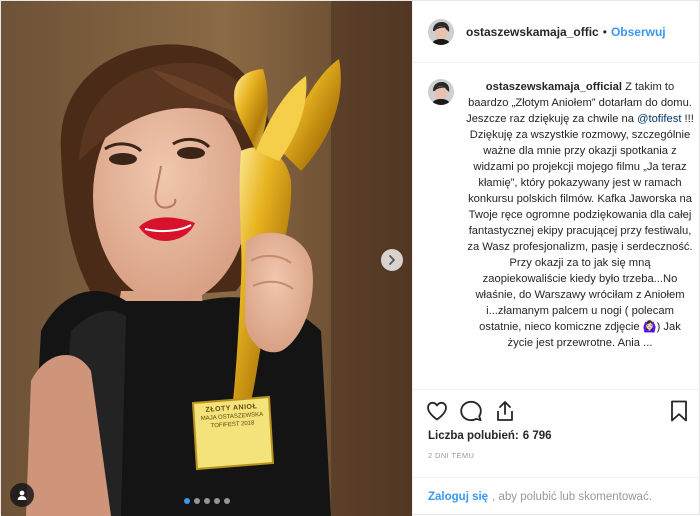 The height and width of the screenshot is (516, 700). I want to click on caption-username: ostaszewskamaja_official, so click(554, 87).